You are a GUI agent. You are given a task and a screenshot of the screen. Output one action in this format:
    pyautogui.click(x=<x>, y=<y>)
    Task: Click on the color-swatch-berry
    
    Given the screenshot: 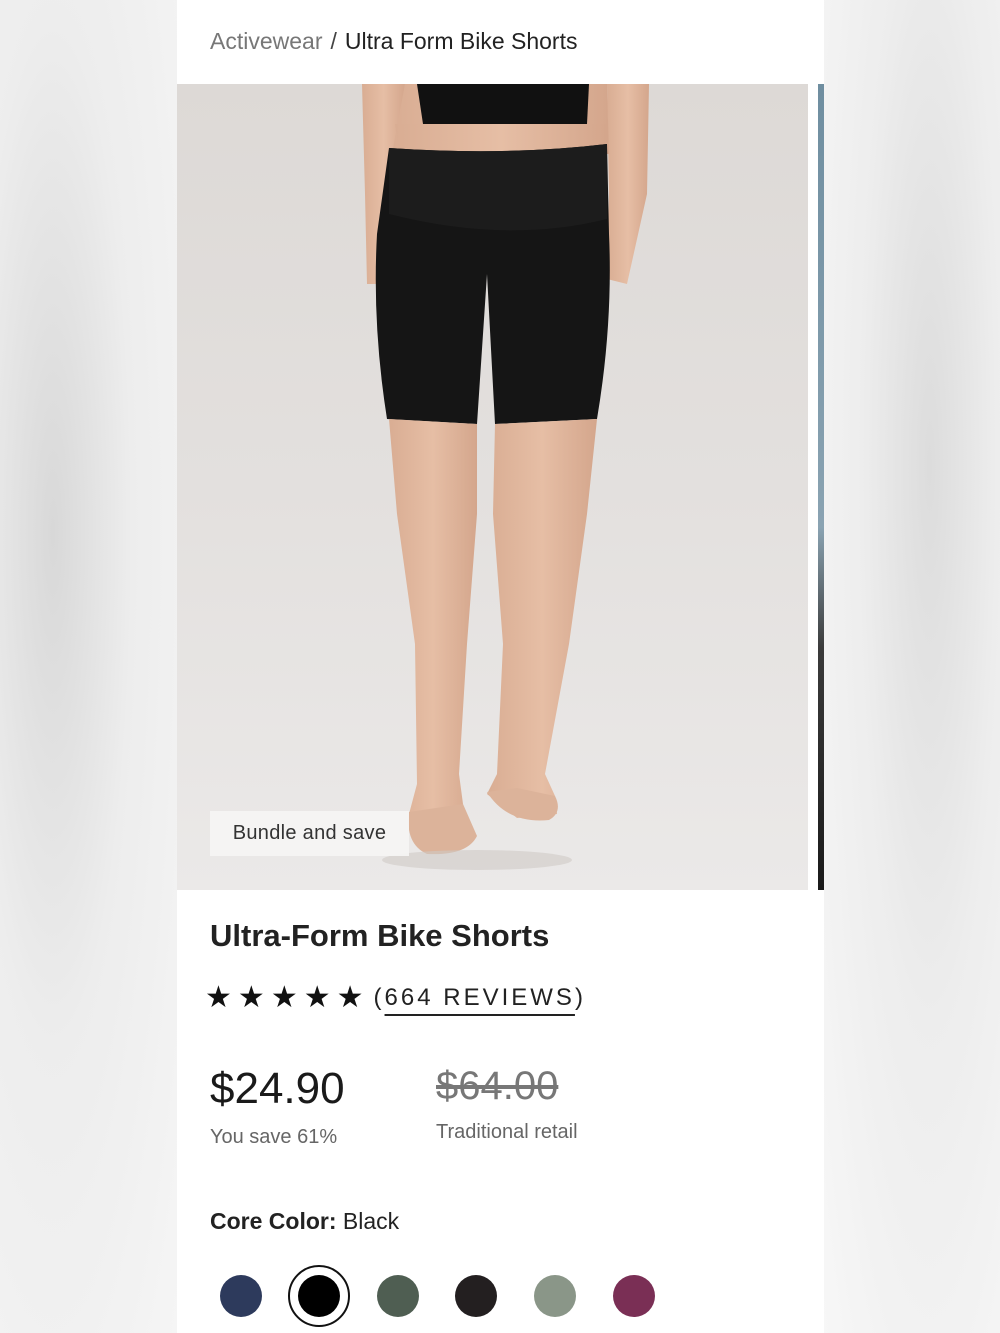 What is the action you would take?
    pyautogui.click(x=634, y=1296)
    